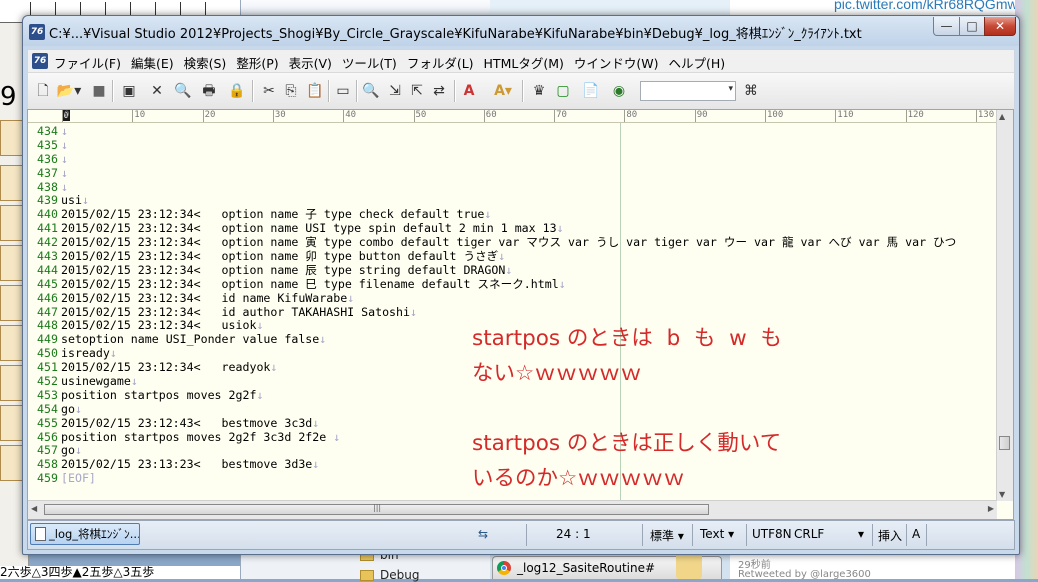 This screenshot has width=1038, height=582. Describe the element at coordinates (1004, 443) in the screenshot. I see `scroll-thumb` at that location.